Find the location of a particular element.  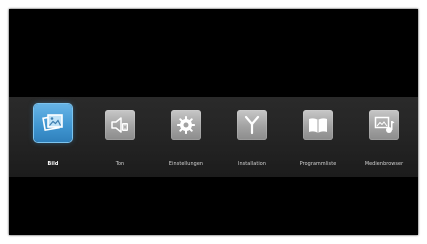

menu-label-installation: Installation is located at coordinates (252, 164).